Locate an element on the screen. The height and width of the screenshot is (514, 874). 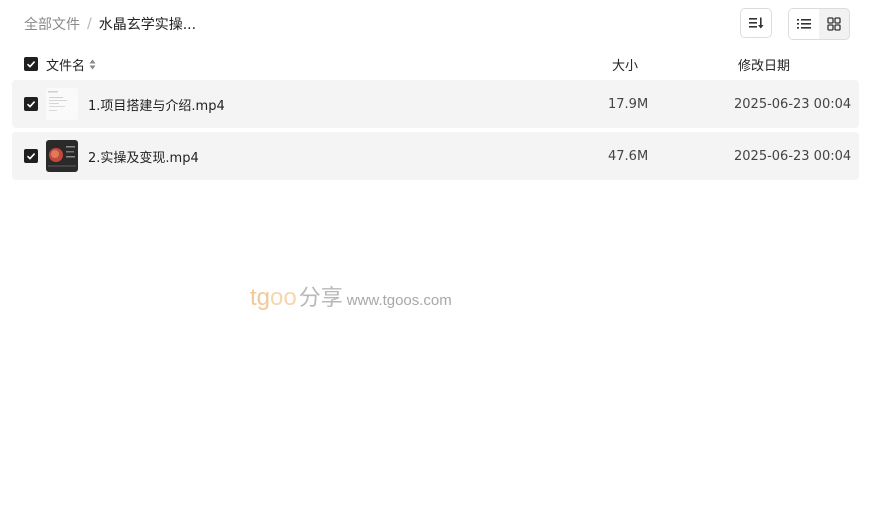
size-column-header: 大小 is located at coordinates (625, 64).